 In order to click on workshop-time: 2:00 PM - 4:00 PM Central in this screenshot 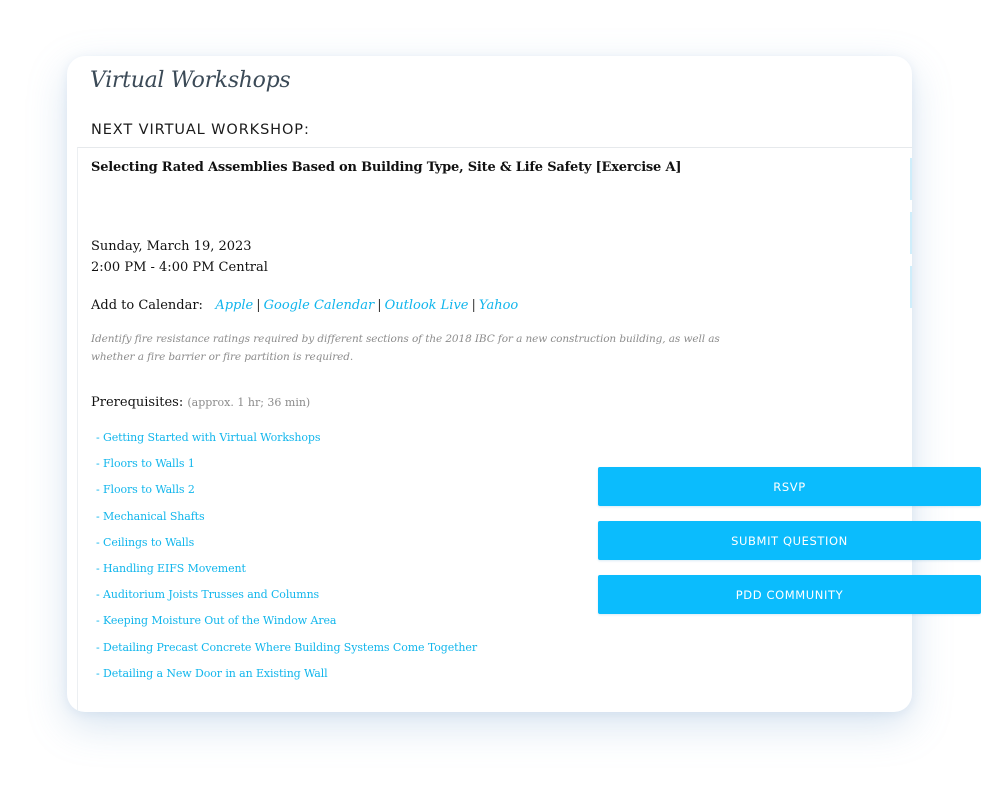, I will do `click(179, 267)`.